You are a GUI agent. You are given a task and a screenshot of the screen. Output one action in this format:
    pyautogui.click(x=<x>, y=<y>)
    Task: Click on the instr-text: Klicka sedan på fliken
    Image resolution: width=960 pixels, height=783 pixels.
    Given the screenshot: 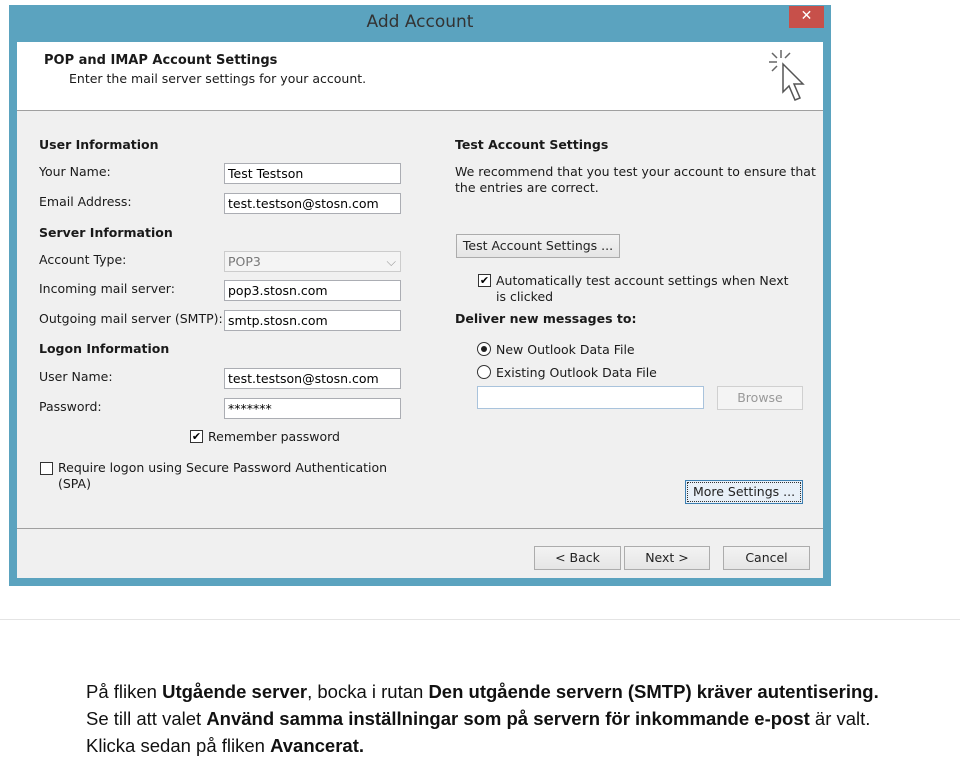 What is the action you would take?
    pyautogui.click(x=178, y=745)
    